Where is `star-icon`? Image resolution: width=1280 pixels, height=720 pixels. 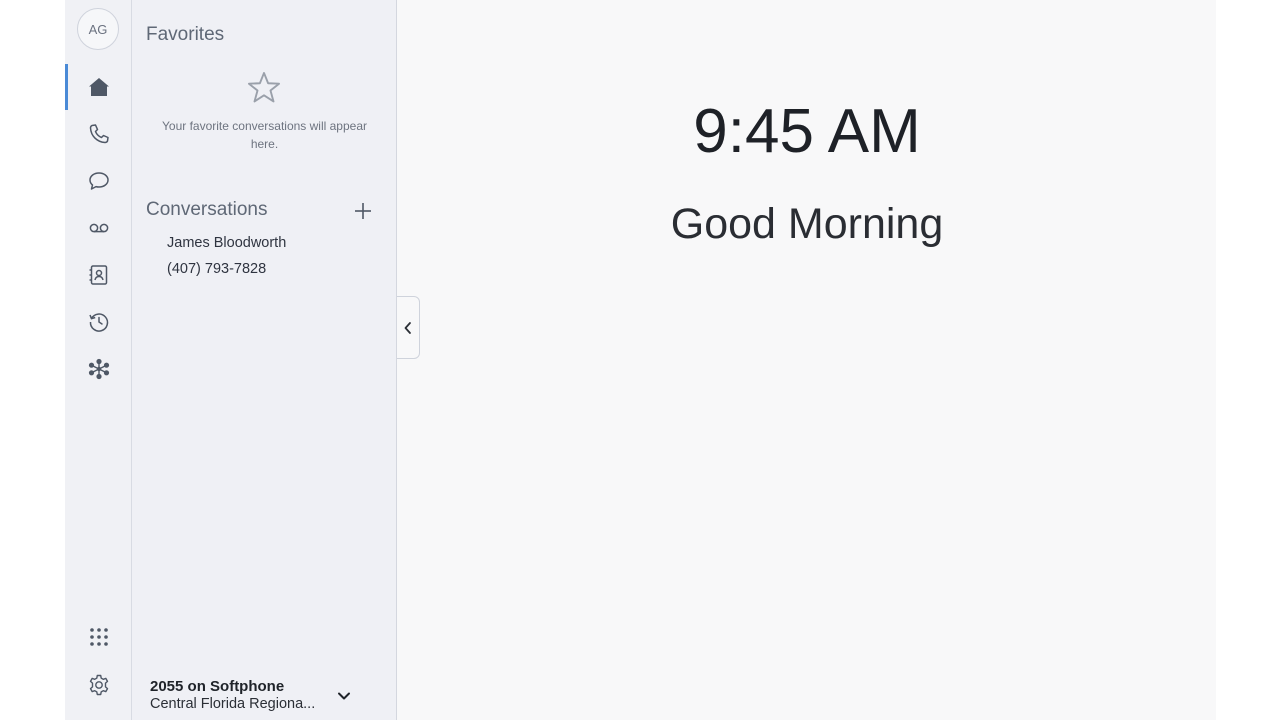
star-icon is located at coordinates (264, 87).